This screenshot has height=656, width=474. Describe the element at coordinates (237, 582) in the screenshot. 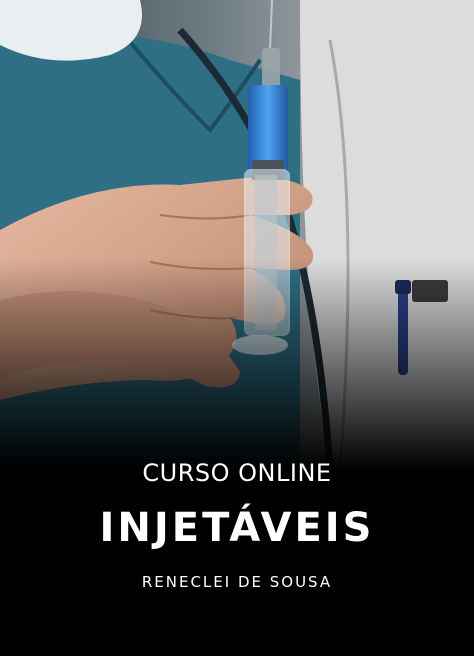

I see `course-author: RENECLEI DE SOUSA` at that location.